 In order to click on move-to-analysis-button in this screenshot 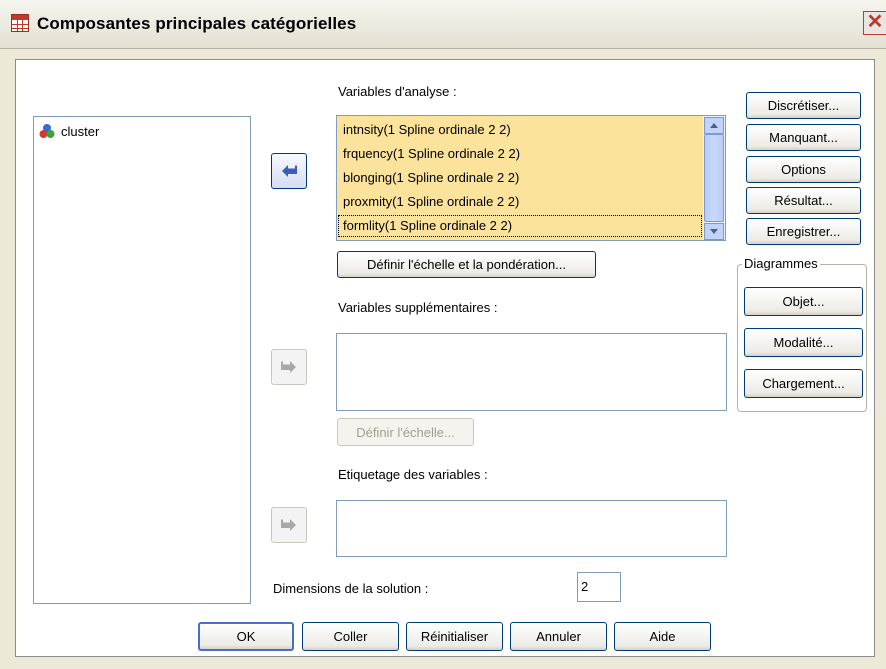, I will do `click(289, 171)`.